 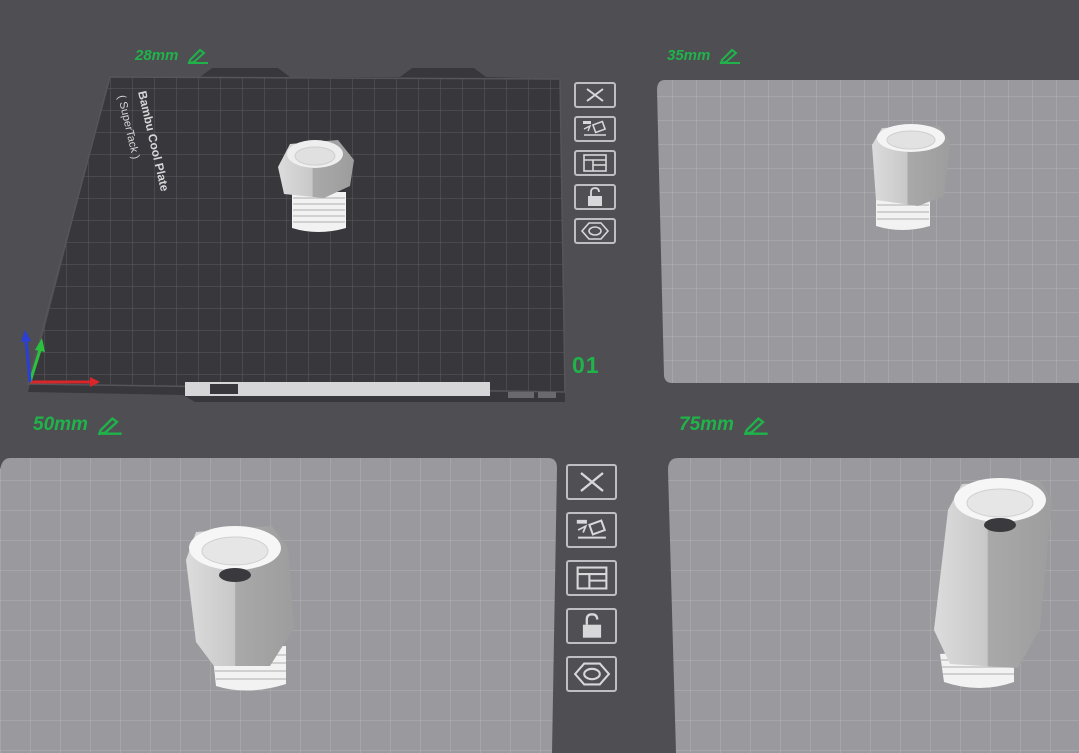 I want to click on plate-label-3: 50mm, so click(x=78, y=425).